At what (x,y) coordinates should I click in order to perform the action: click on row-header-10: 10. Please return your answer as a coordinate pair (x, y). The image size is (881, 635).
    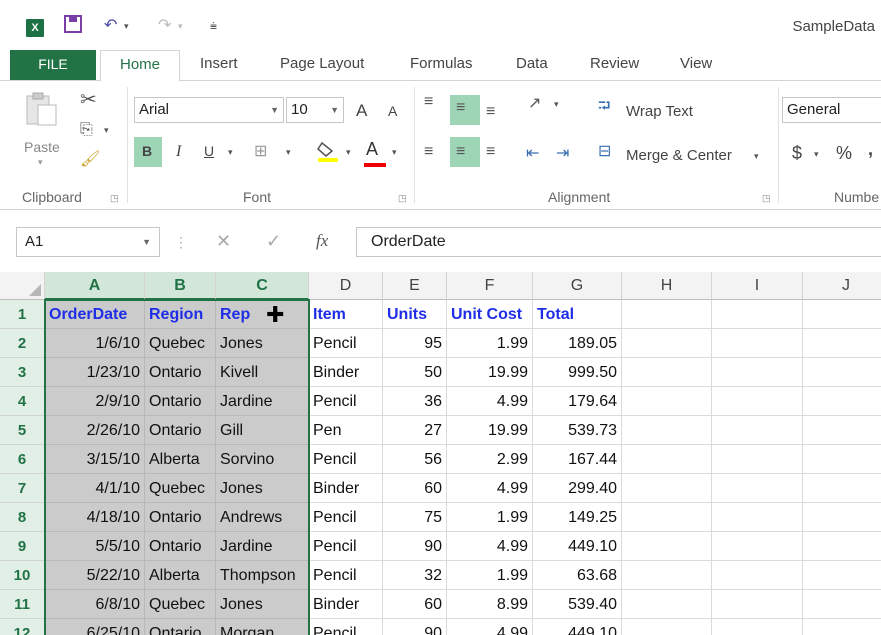
    Looking at the image, I should click on (22, 575).